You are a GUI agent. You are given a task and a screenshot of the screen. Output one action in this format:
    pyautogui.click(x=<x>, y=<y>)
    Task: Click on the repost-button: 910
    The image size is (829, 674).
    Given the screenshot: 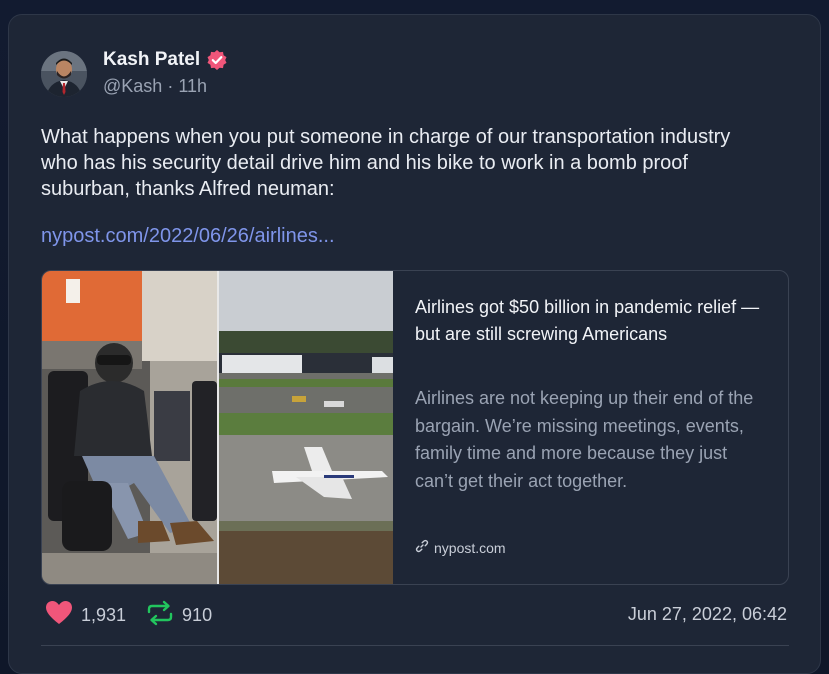 What is the action you would take?
    pyautogui.click(x=179, y=615)
    